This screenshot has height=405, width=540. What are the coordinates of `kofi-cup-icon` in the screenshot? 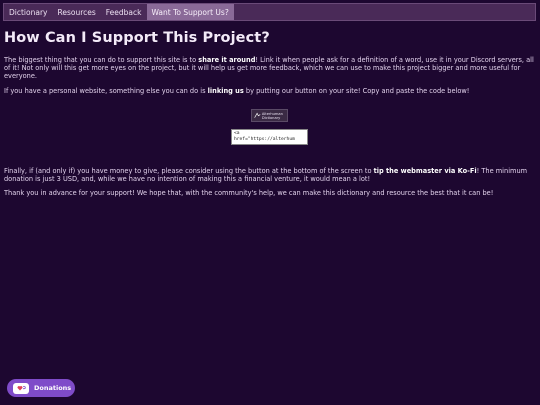 It's located at (21, 388).